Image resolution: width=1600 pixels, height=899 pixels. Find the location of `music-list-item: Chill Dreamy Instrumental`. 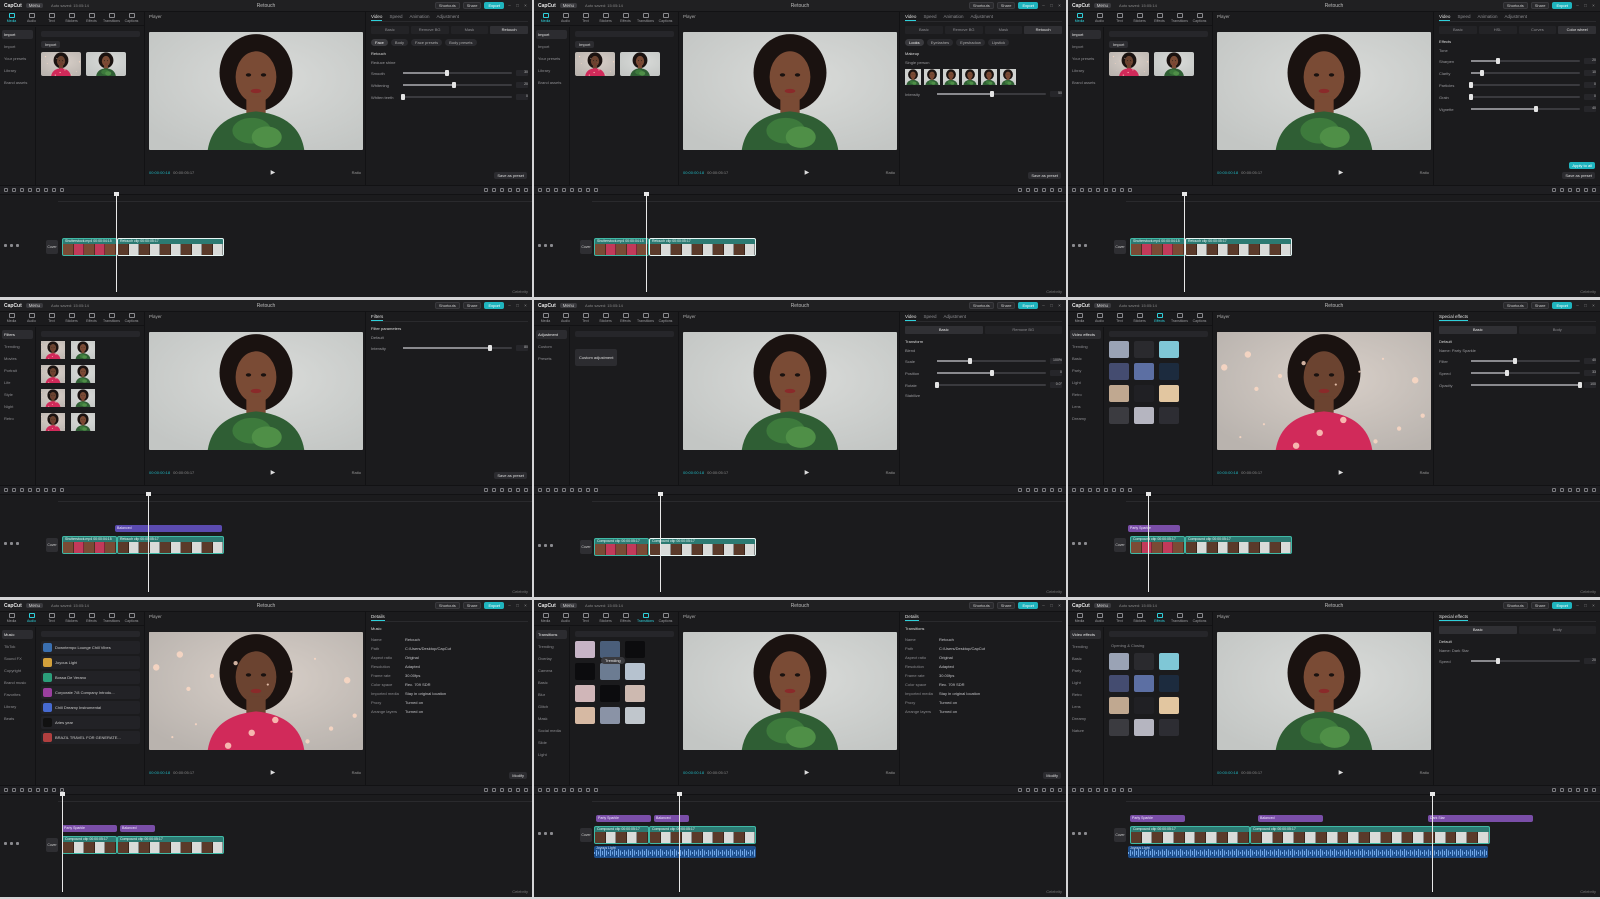

music-list-item: Chill Dreamy Instrumental is located at coordinates (90, 707).